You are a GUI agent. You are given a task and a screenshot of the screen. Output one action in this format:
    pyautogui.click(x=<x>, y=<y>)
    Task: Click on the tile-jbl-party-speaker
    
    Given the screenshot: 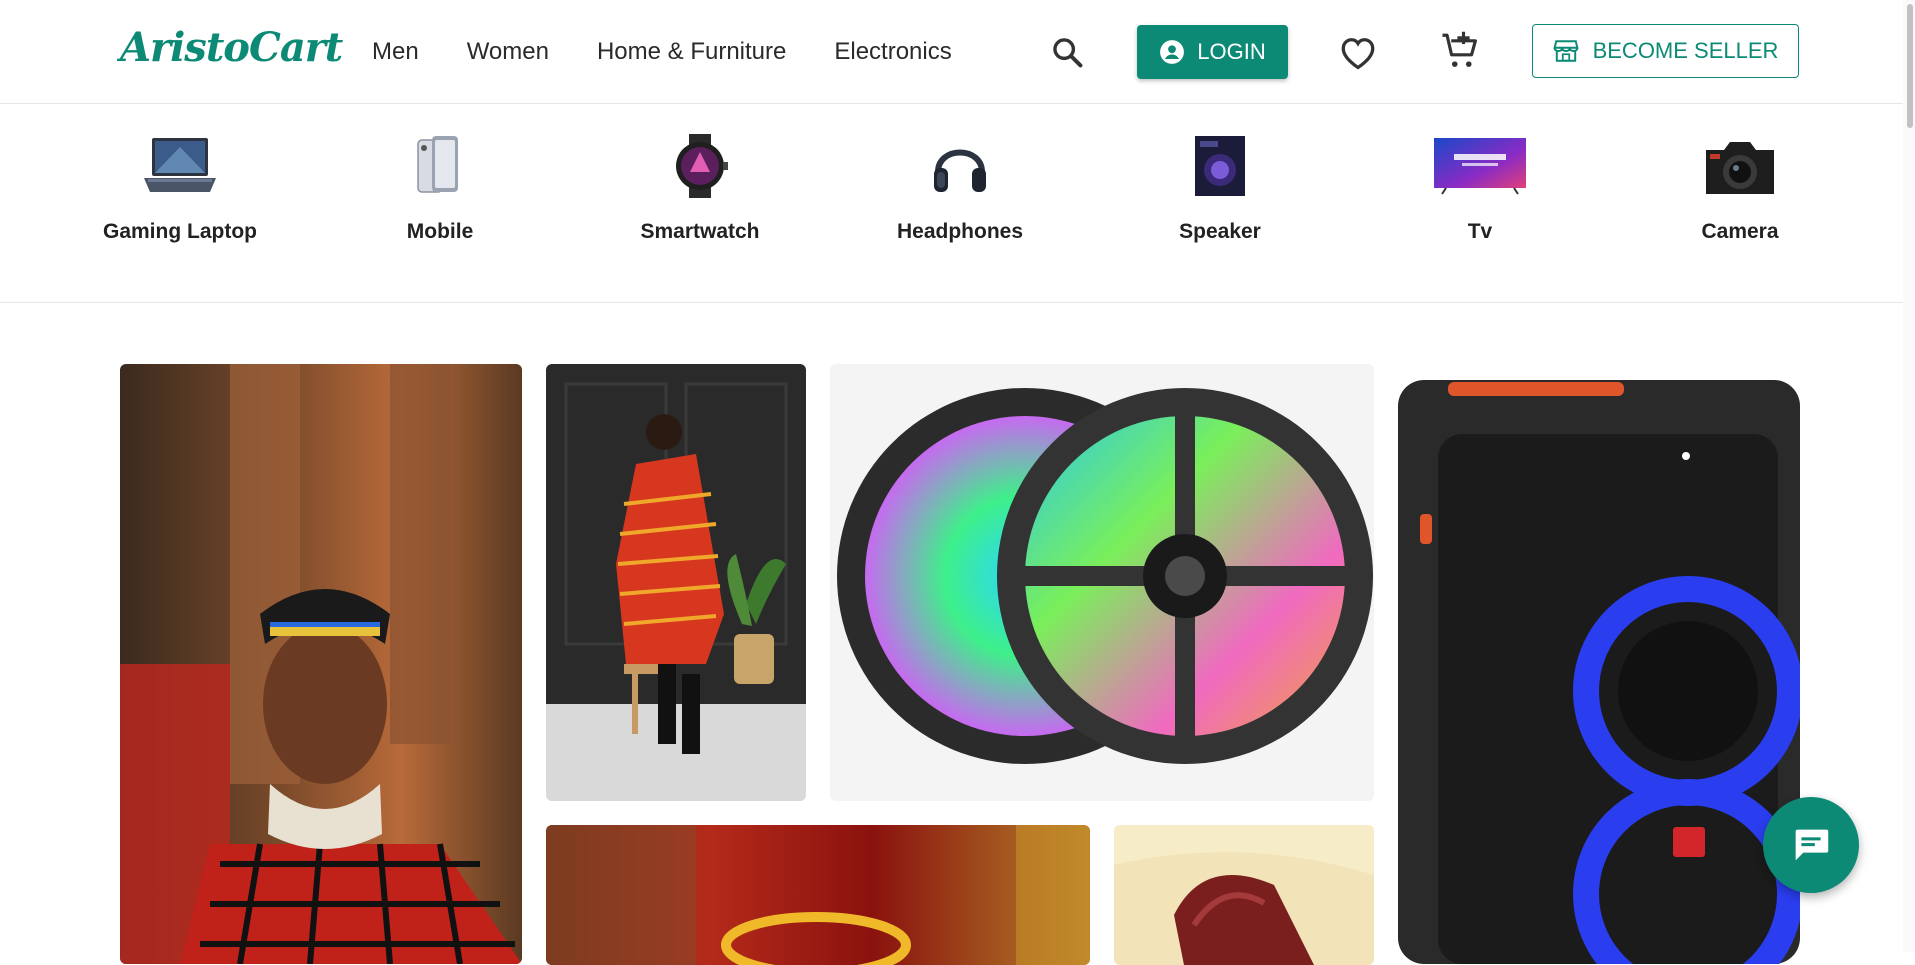 What is the action you would take?
    pyautogui.click(x=1599, y=664)
    